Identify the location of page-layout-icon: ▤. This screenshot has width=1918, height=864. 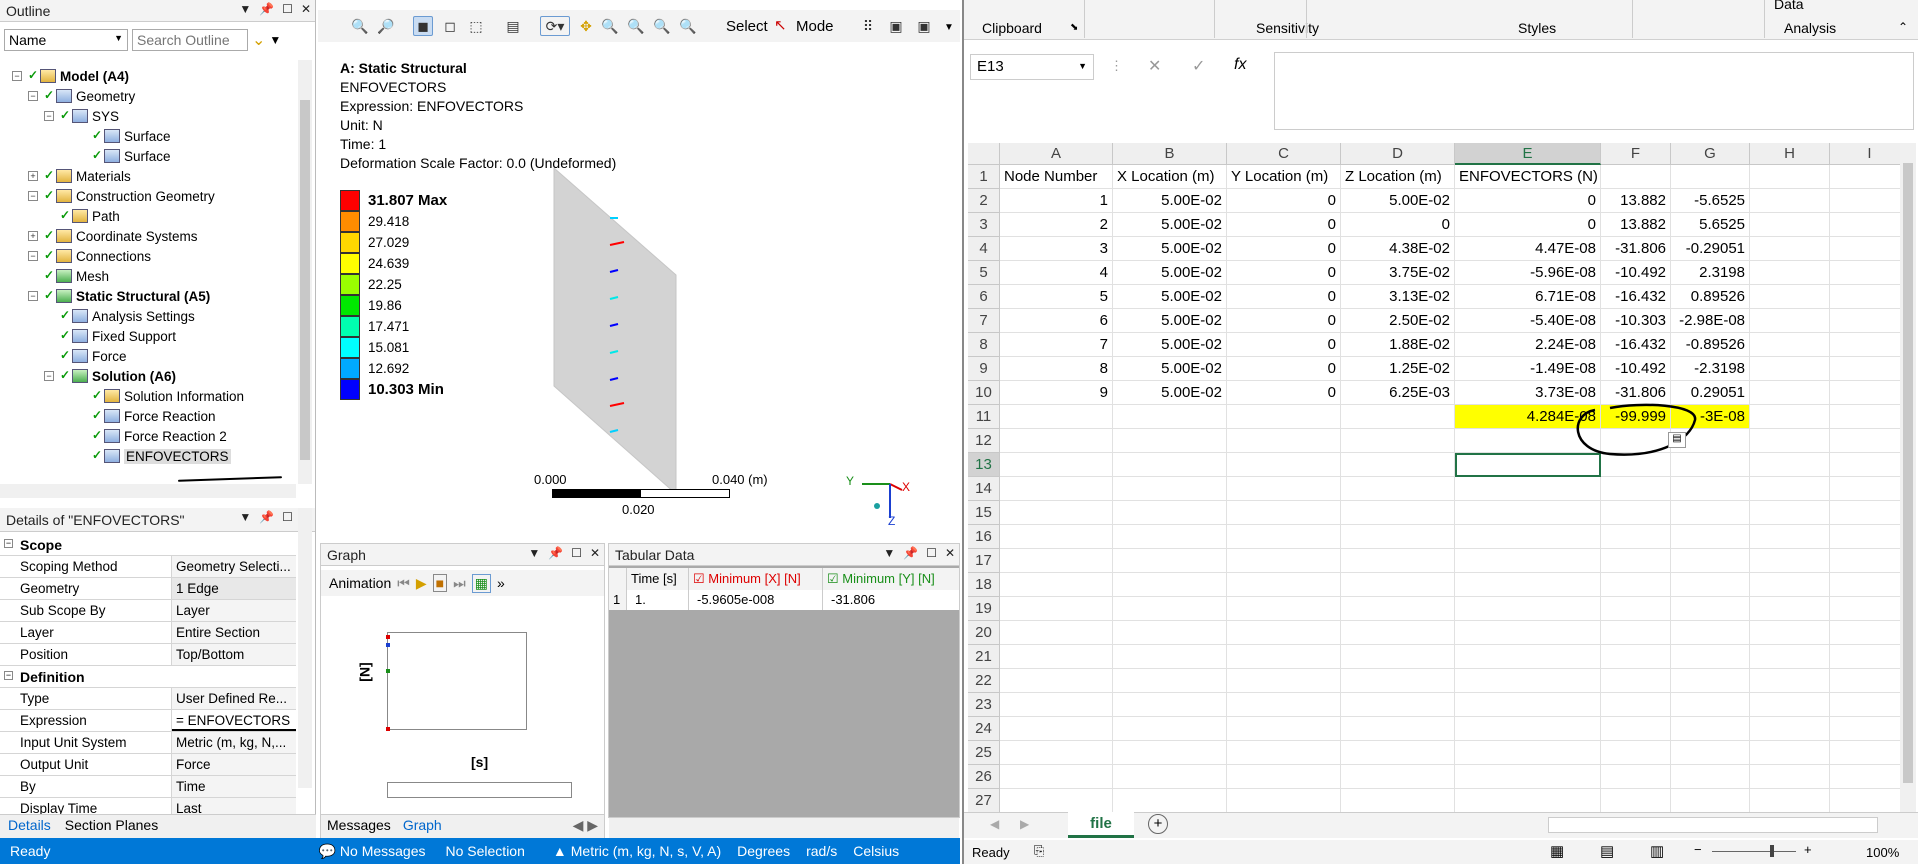
(1607, 851).